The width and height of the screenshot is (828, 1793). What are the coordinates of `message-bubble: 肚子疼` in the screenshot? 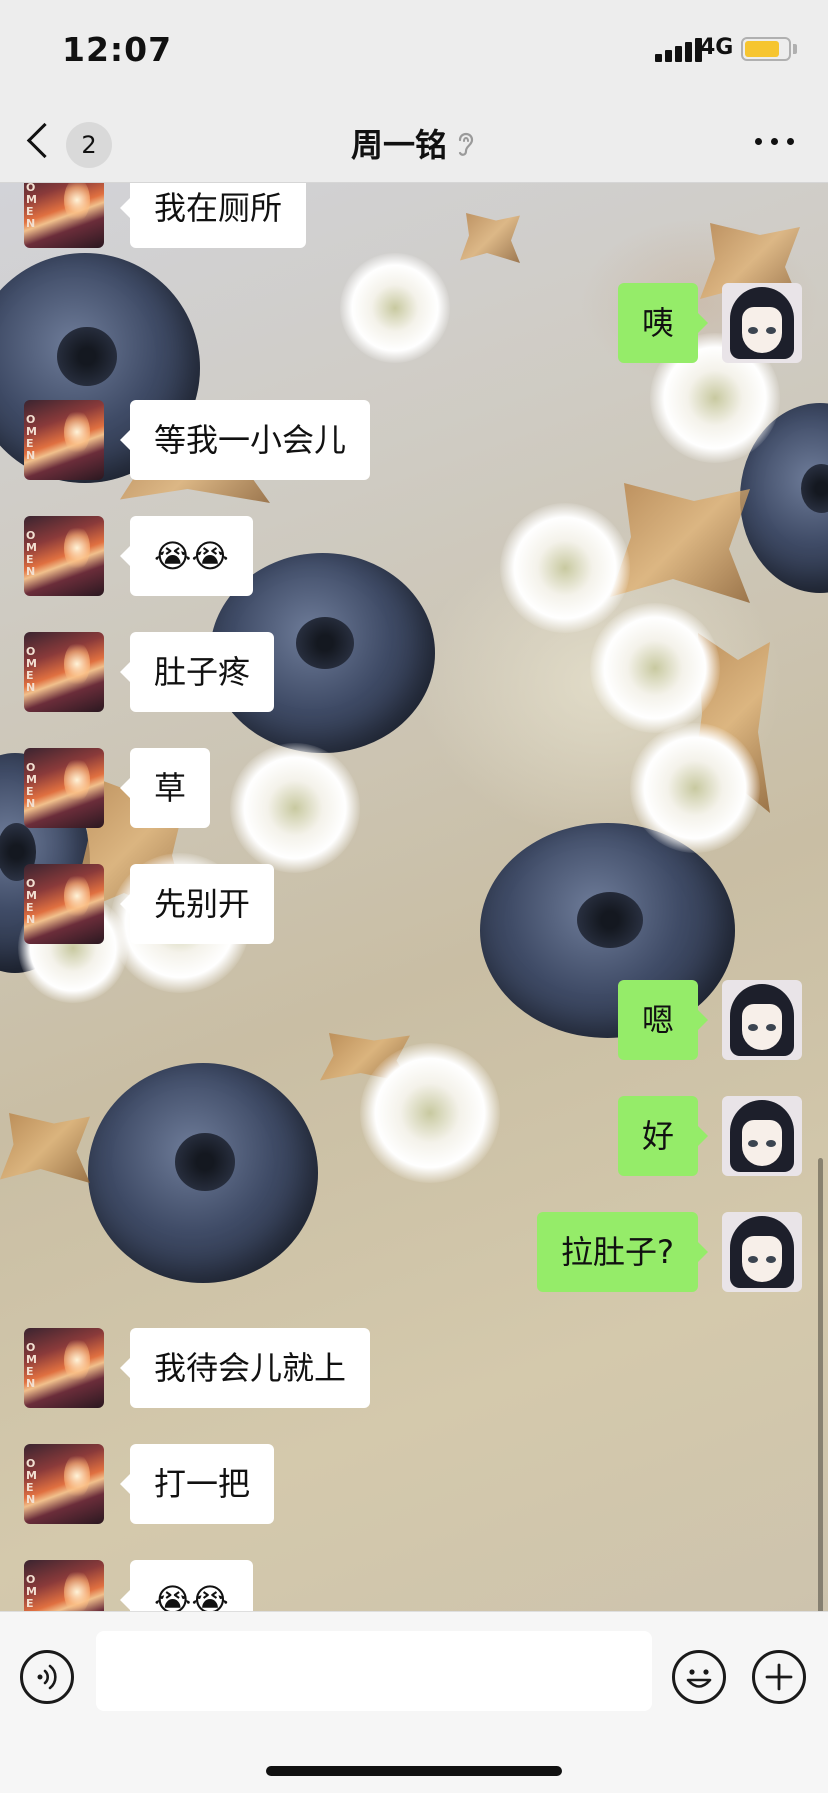 It's located at (197, 672).